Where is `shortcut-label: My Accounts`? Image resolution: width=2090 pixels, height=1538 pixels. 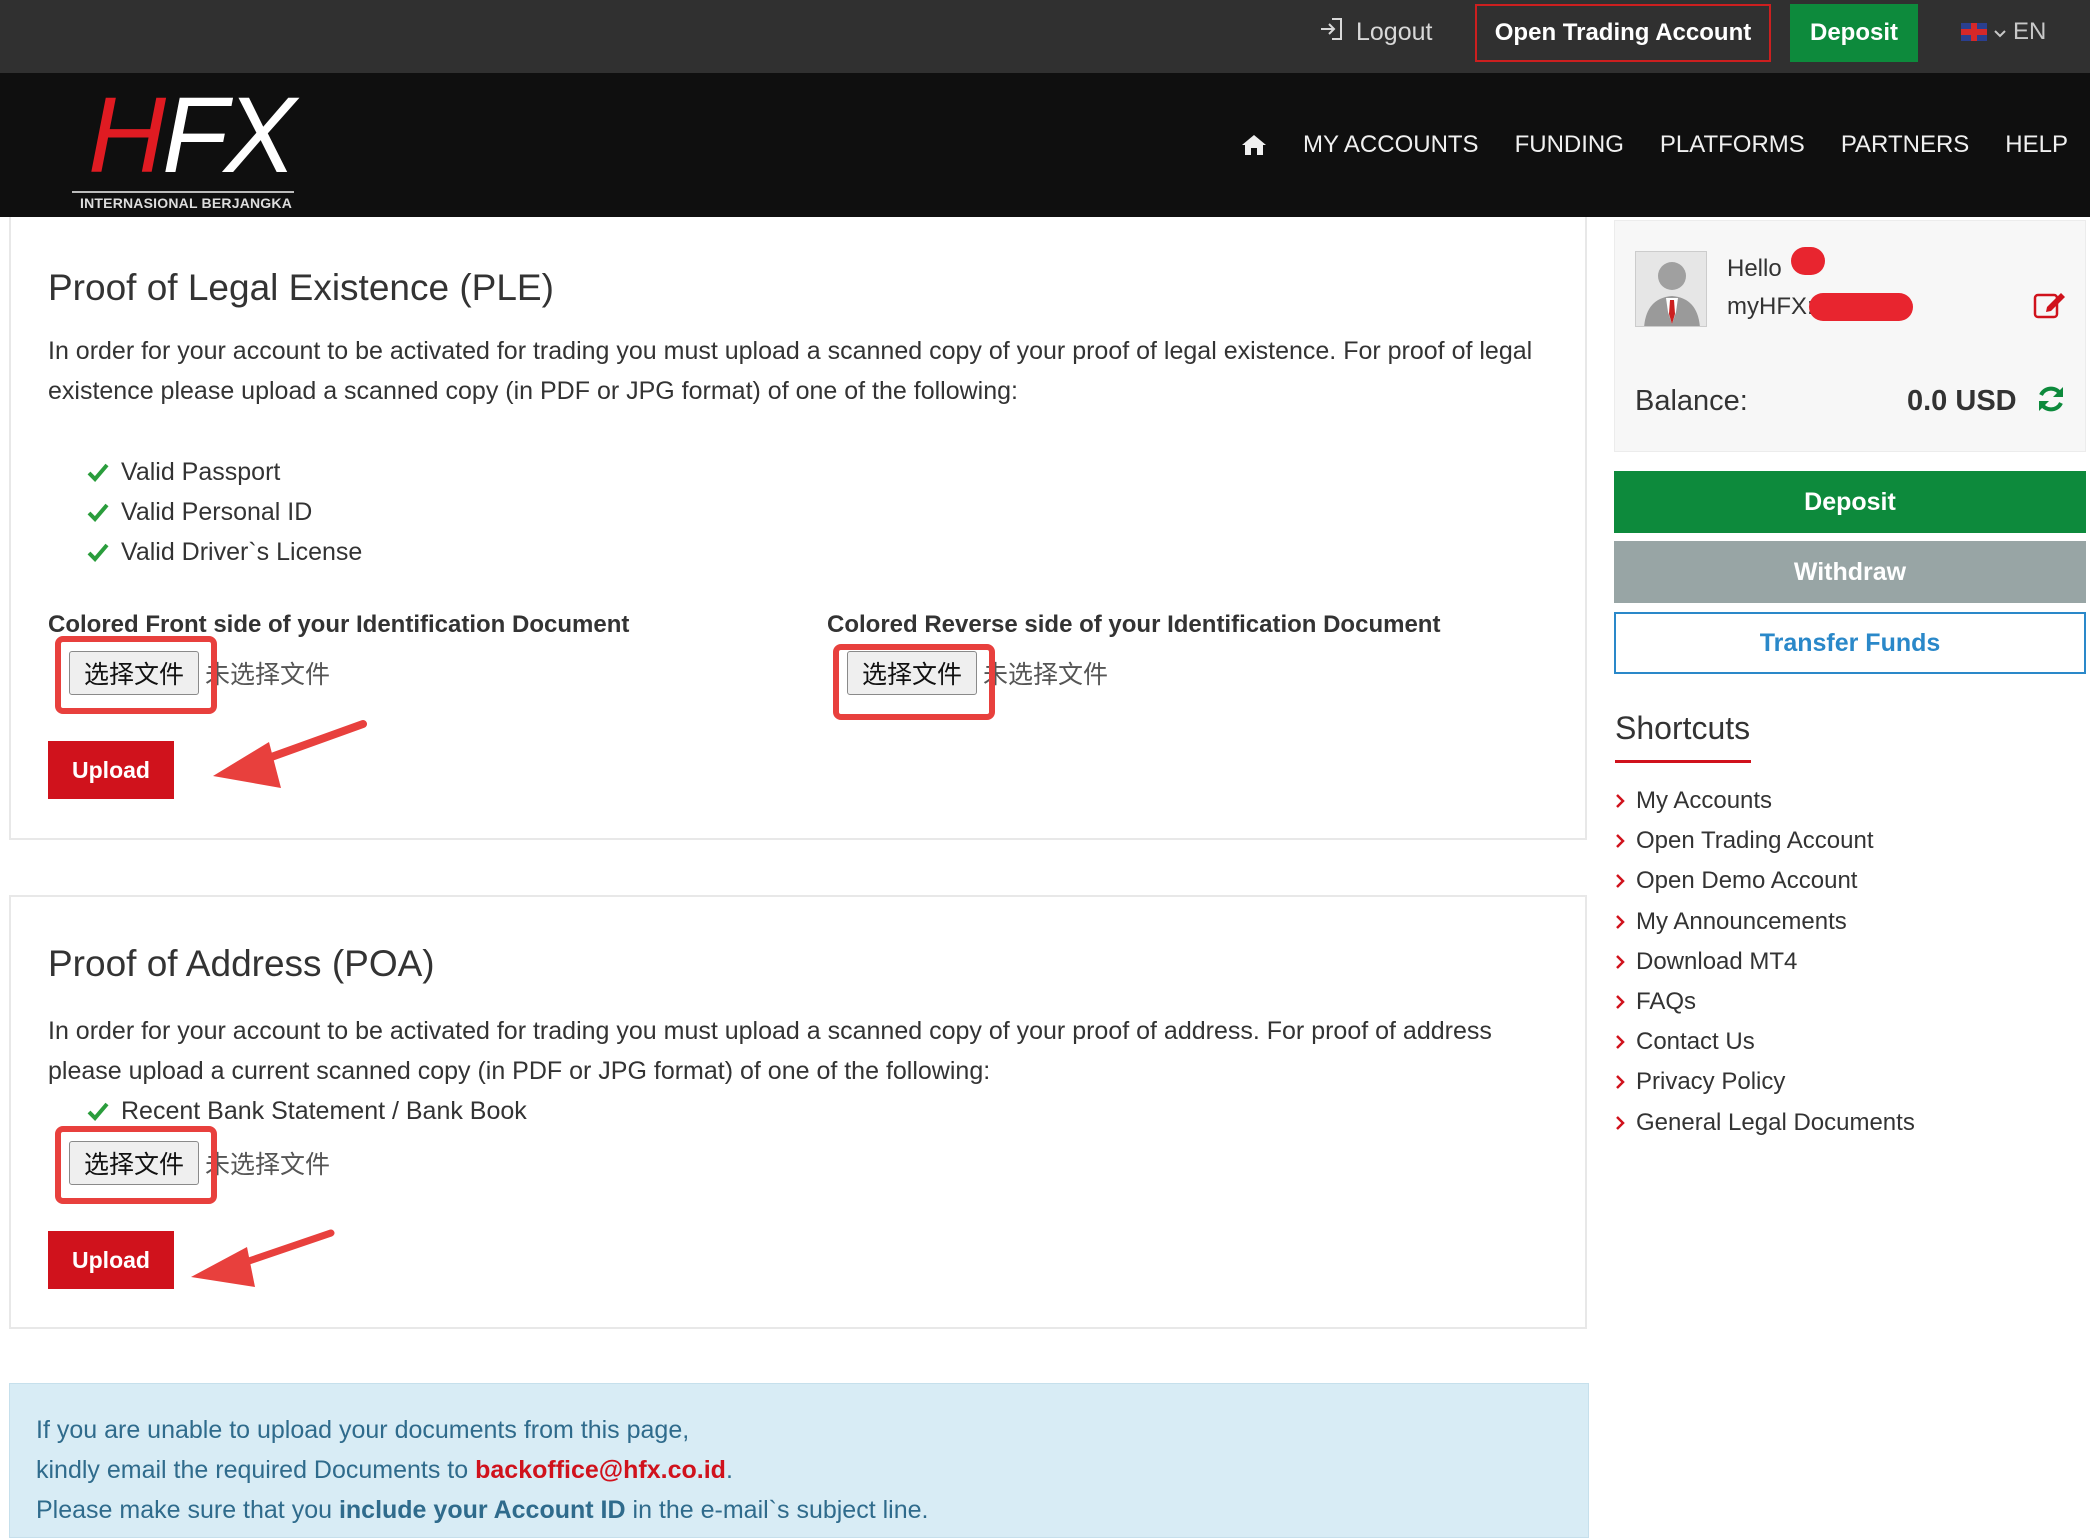 shortcut-label: My Accounts is located at coordinates (1704, 801).